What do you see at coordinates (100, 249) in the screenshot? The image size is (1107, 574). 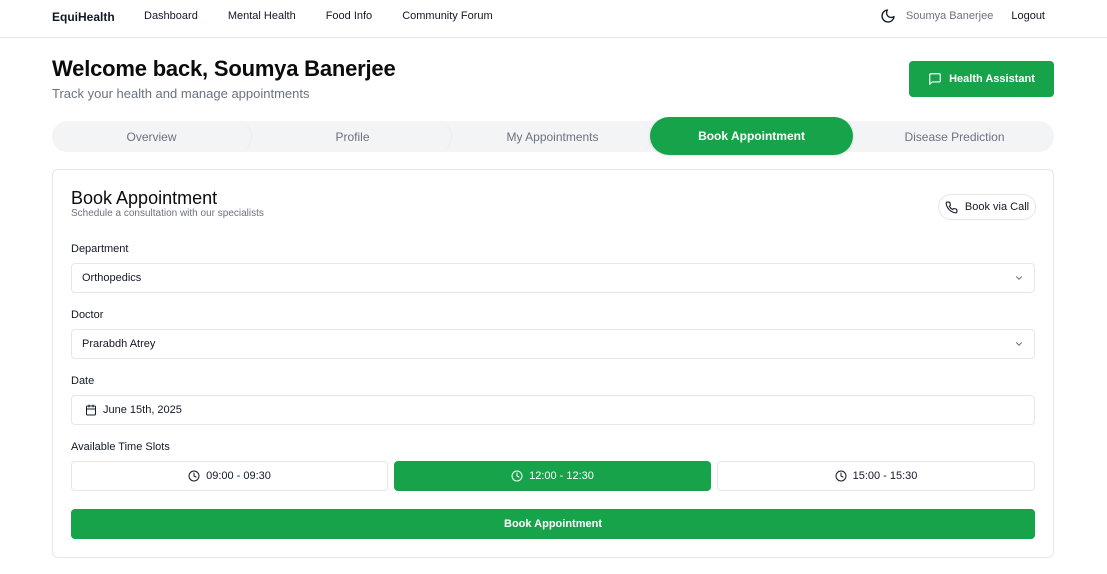 I see `department-label: Department` at bounding box center [100, 249].